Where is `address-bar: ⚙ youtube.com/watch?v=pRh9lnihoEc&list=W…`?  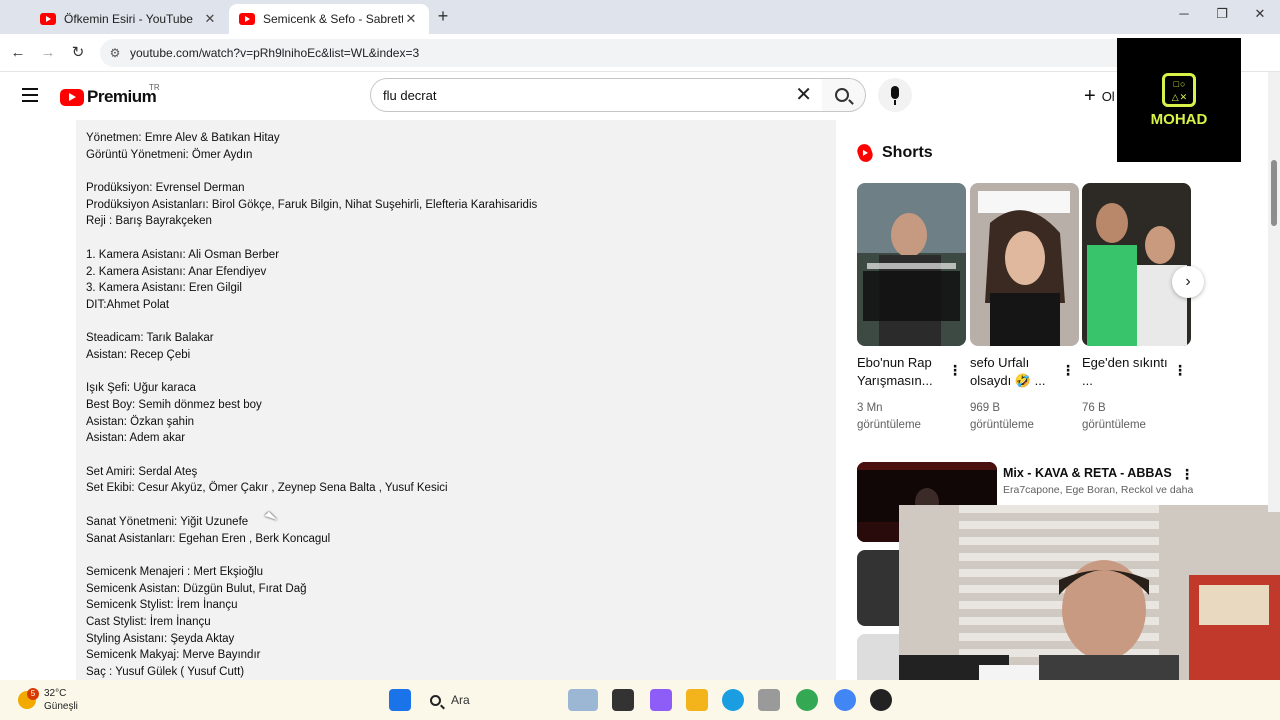
address-bar: ⚙ youtube.com/watch?v=pRh9lnihoEc&list=W… is located at coordinates (650, 53).